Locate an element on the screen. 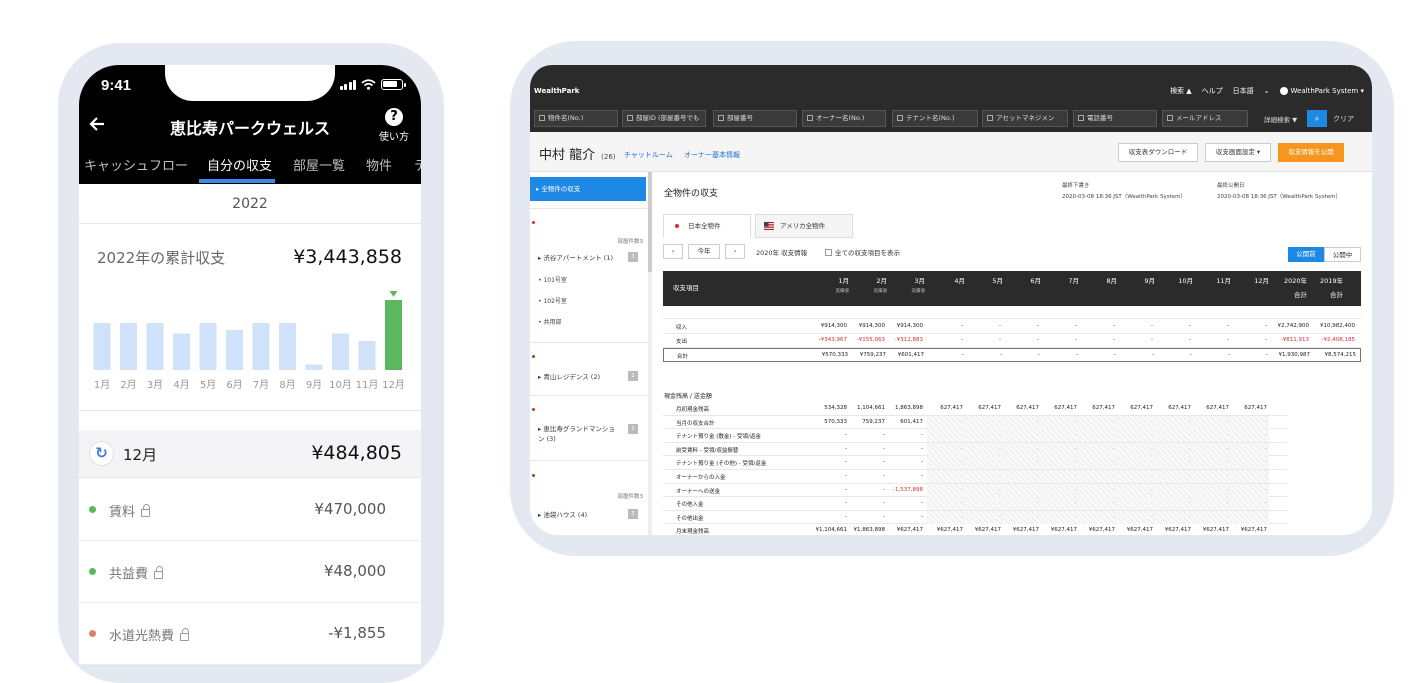  monthly-bar-chart: 1月 2月 3月 4月 5月 6月 7月 8月 9月 10月 11月 12月 is located at coordinates (249, 341).